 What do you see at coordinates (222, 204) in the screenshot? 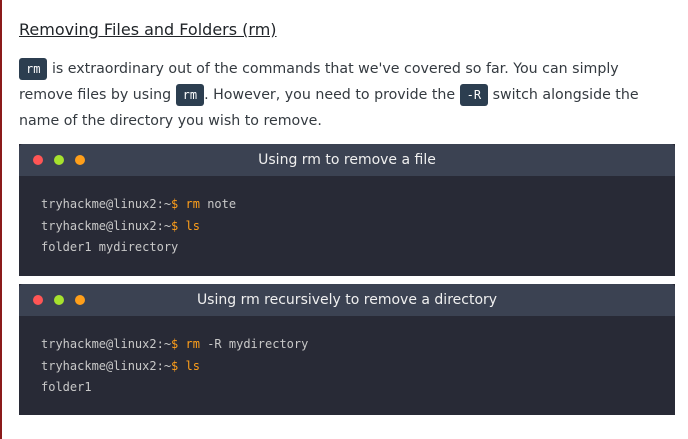
I see `terminal-args: note` at bounding box center [222, 204].